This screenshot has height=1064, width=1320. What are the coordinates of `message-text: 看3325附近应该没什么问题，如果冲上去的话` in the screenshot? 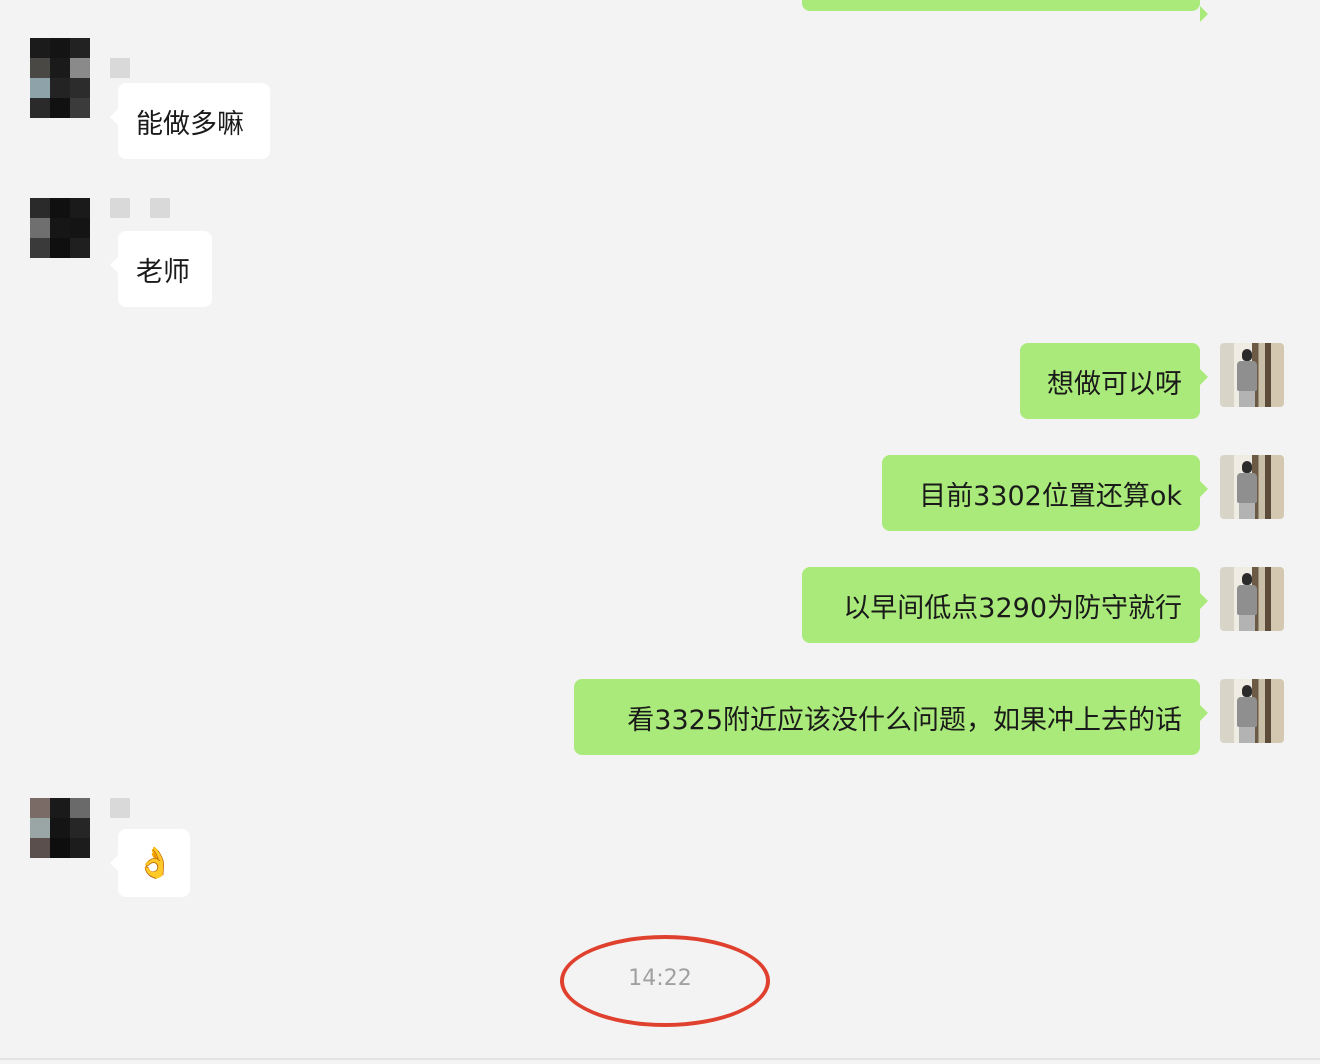 It's located at (904, 720).